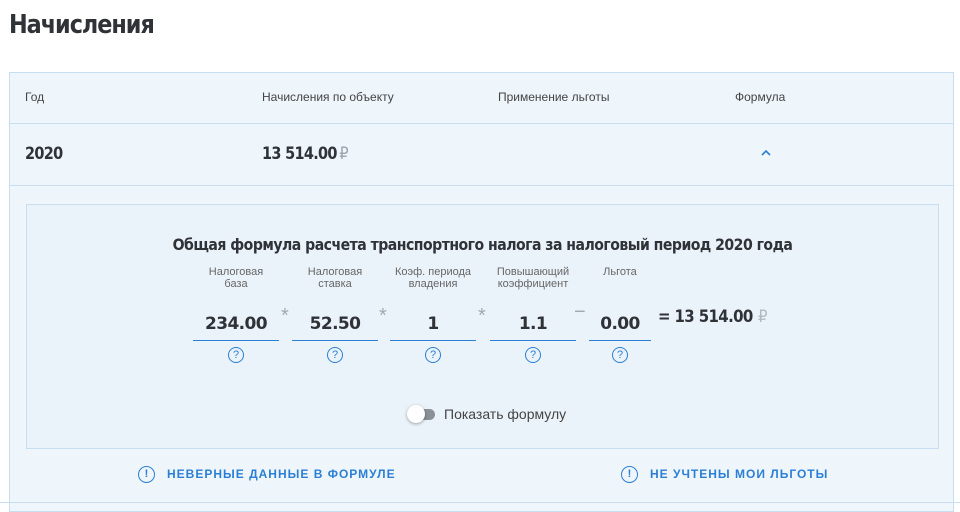  I want to click on toggle-knob, so click(416, 414).